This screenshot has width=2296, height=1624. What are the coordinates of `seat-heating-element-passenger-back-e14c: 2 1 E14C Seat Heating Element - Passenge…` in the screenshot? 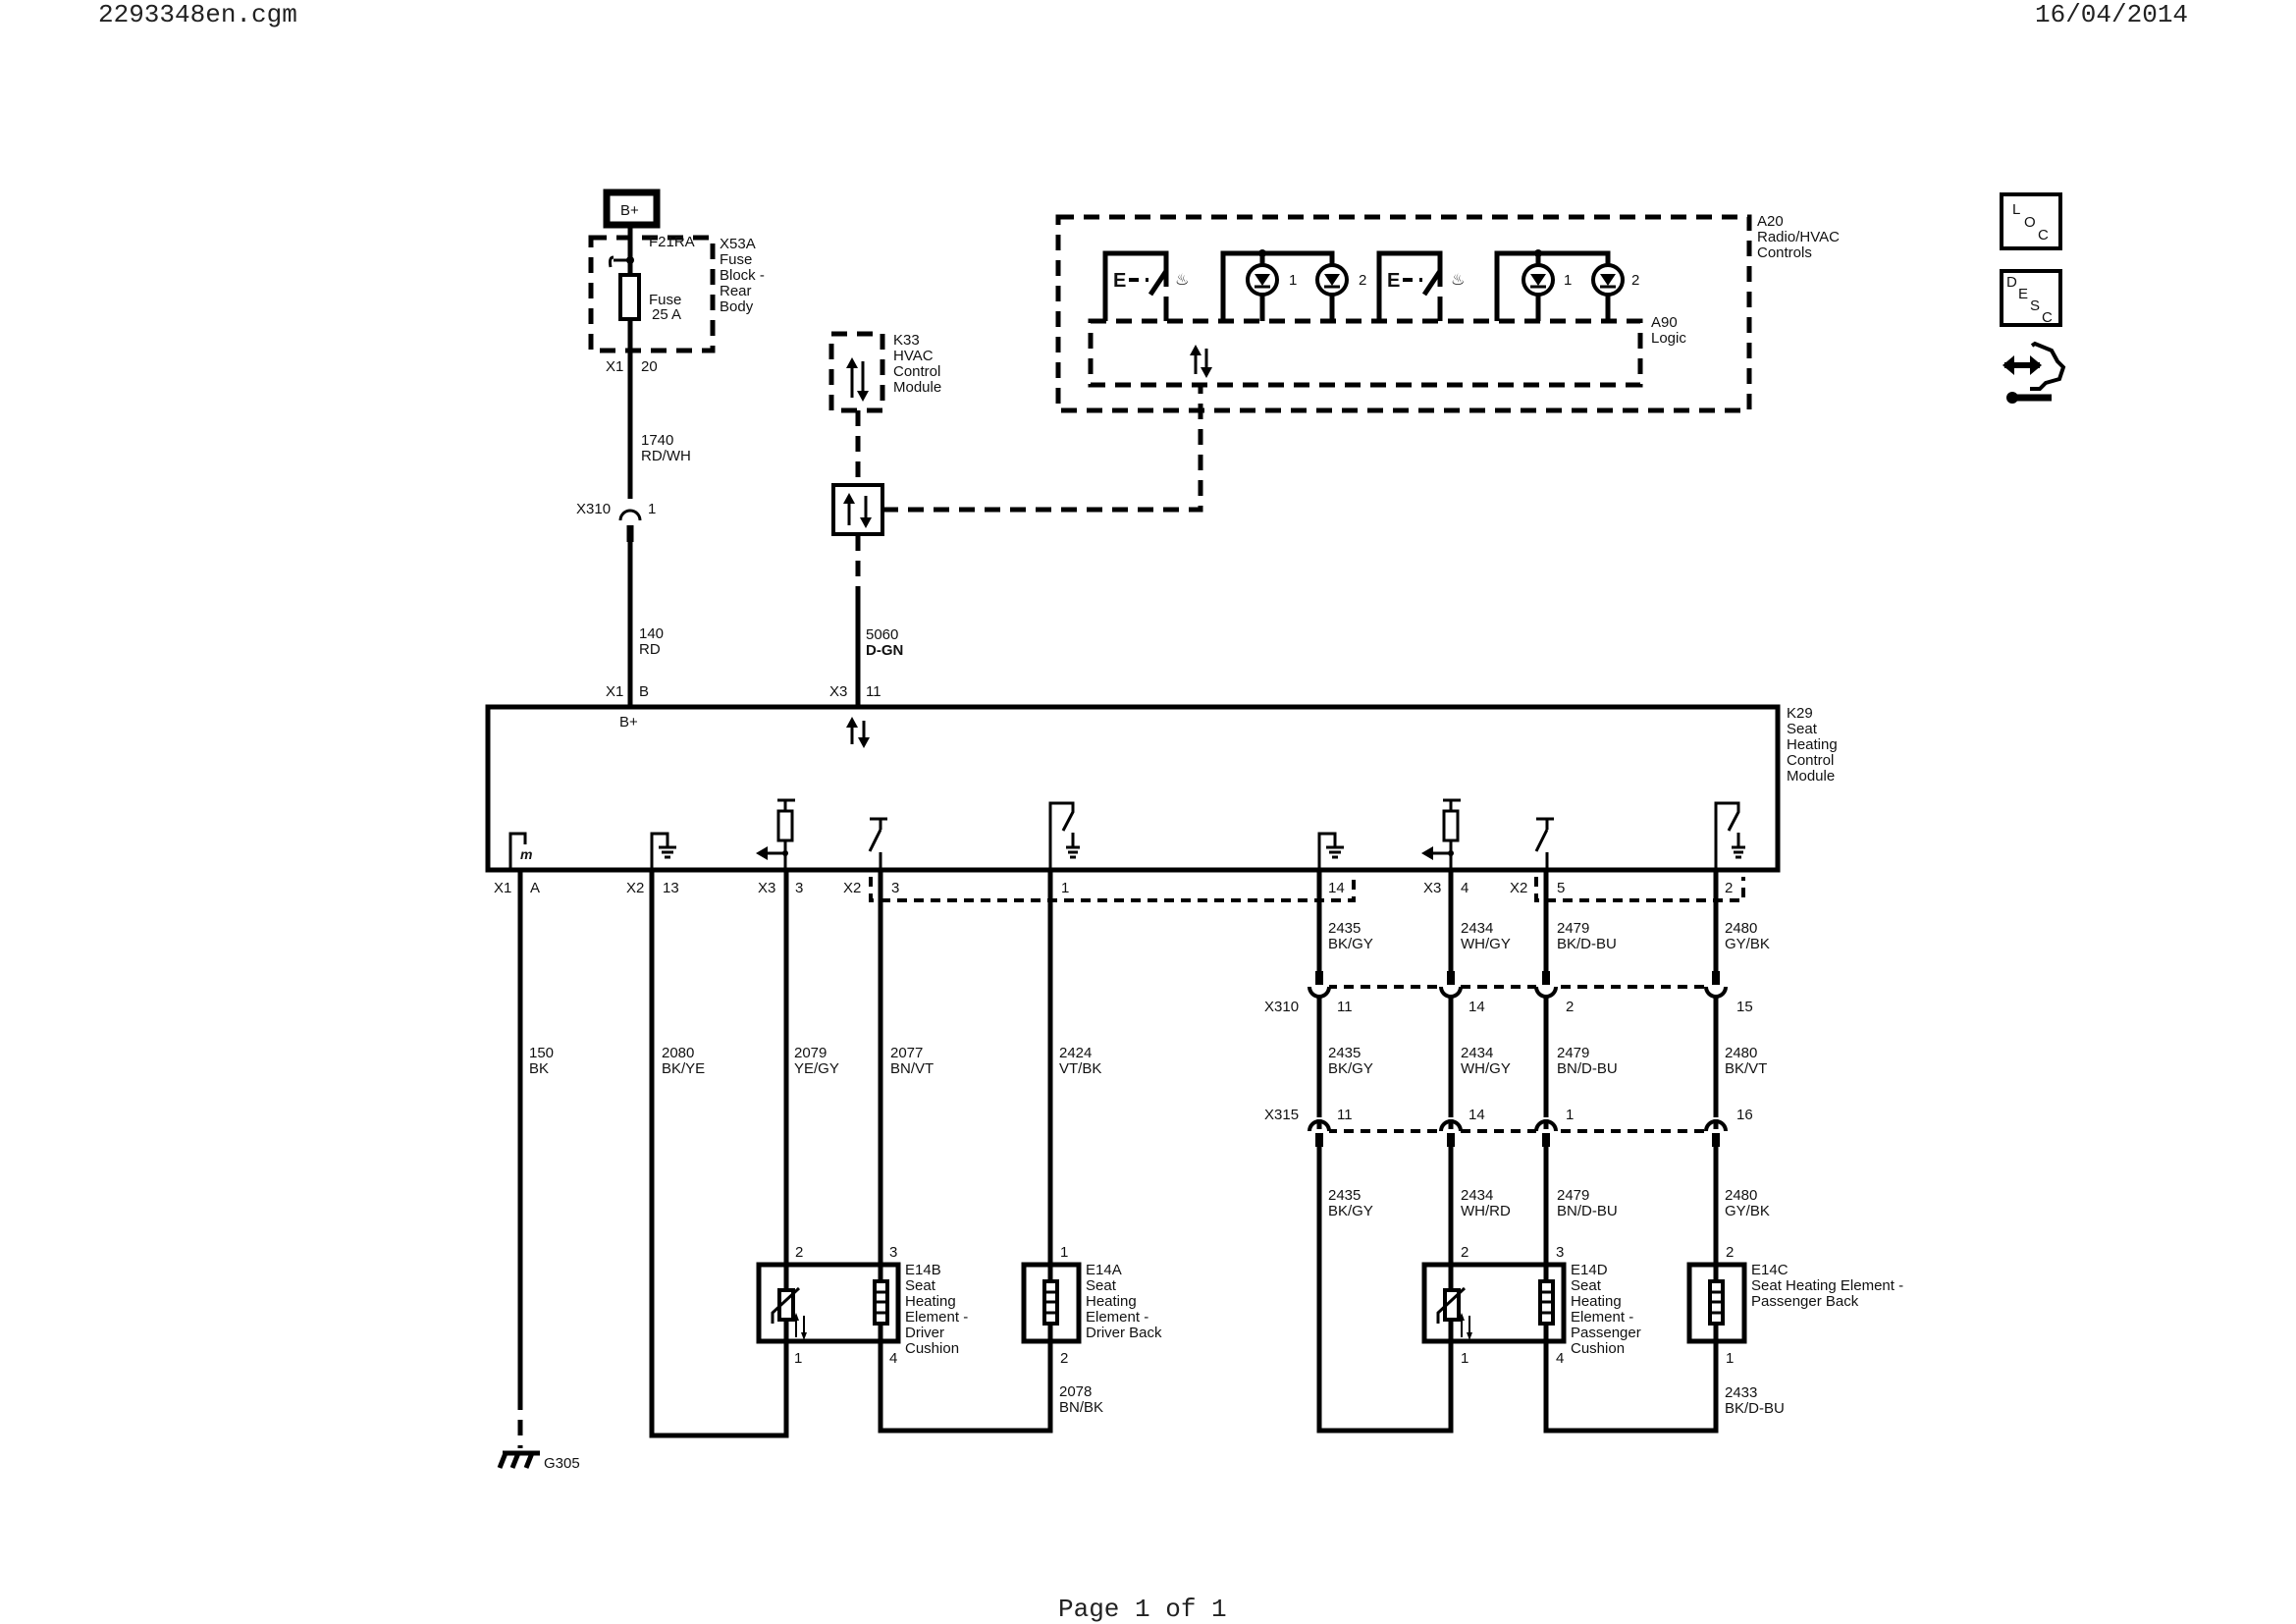 It's located at (1795, 1305).